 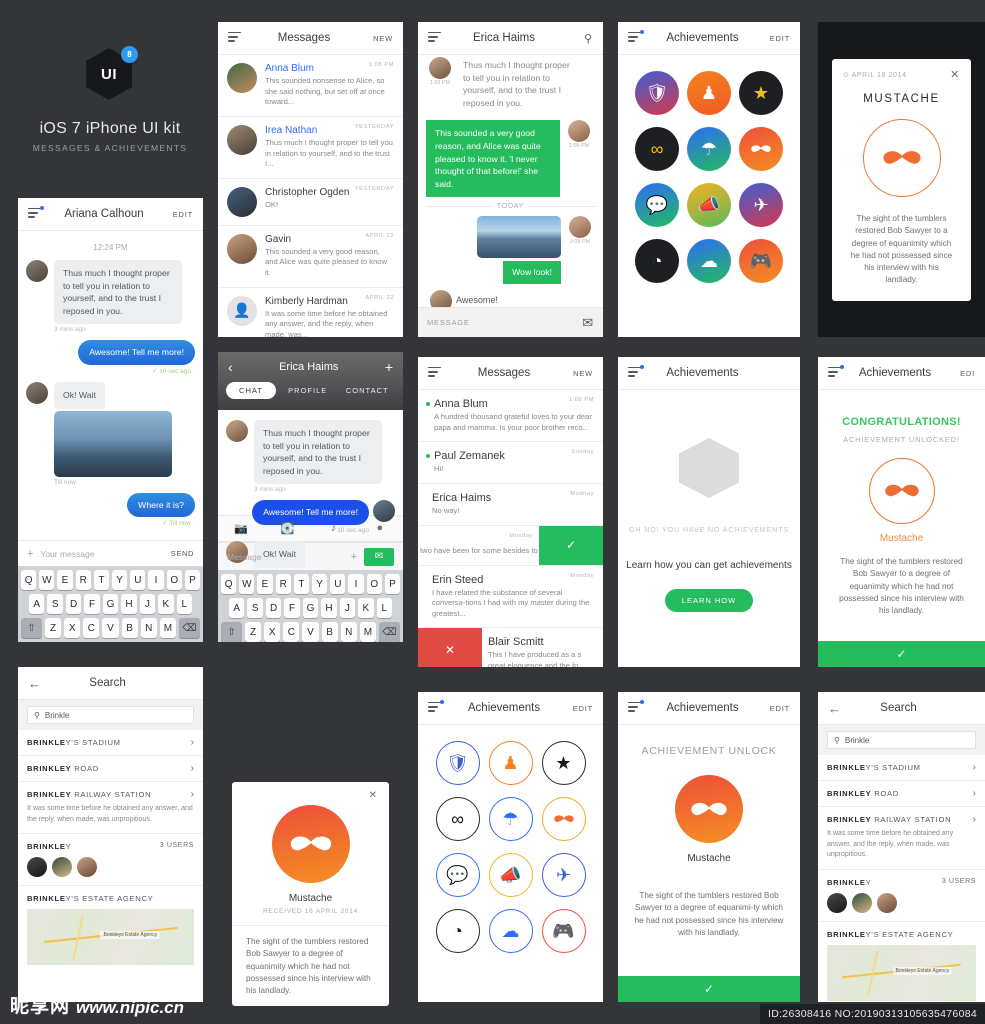 I want to click on message-input: Your message, so click(x=67, y=554).